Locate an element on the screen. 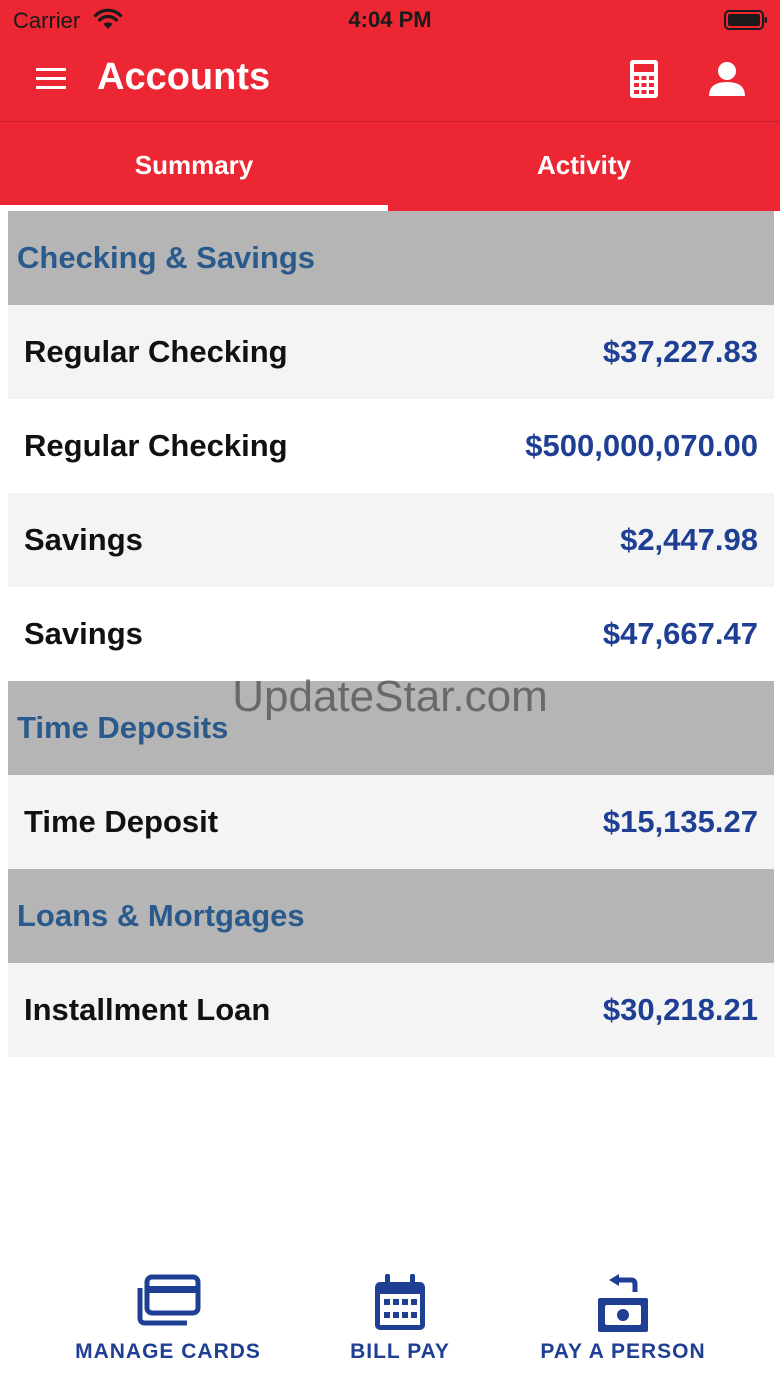 The image size is (780, 1387). section-header-checking-savings: Checking & Savings is located at coordinates (391, 258).